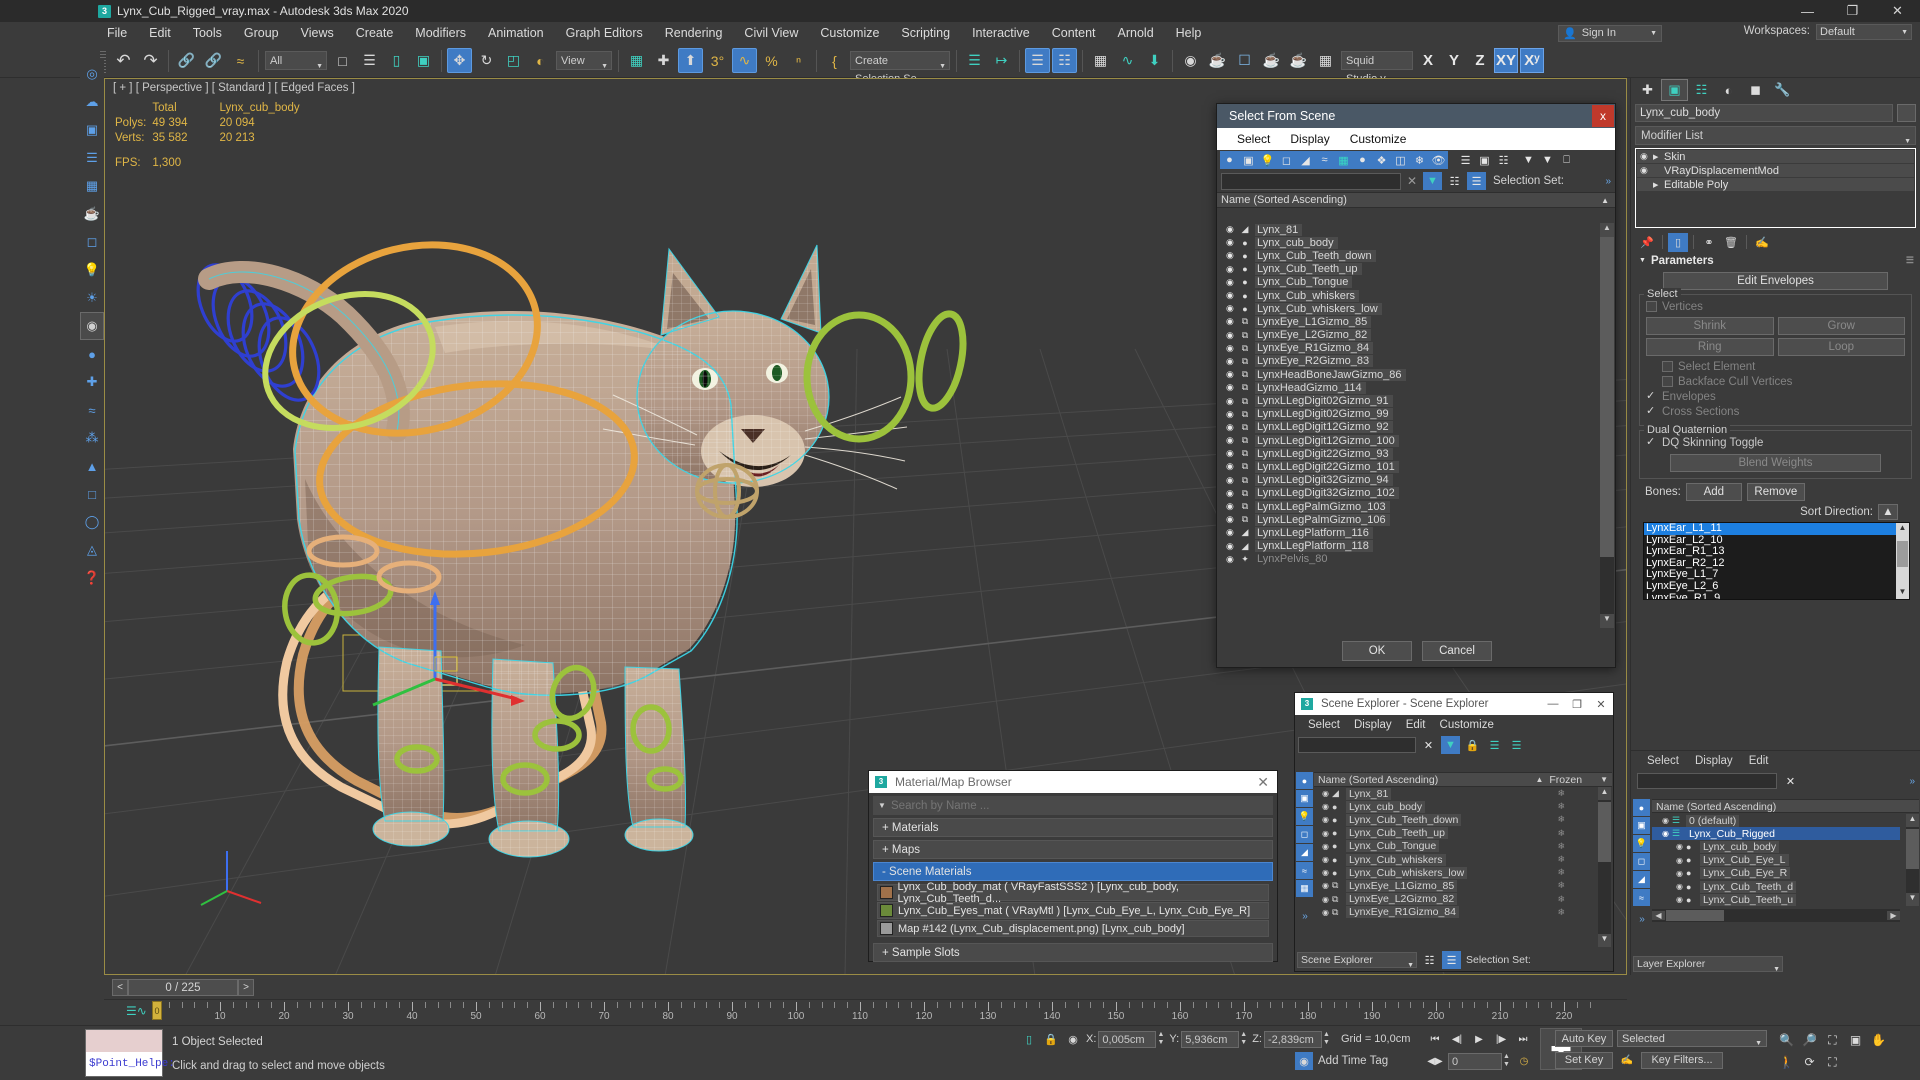 Image resolution: width=1920 pixels, height=1080 pixels. Describe the element at coordinates (1503, 160) in the screenshot. I see `list-columns-icon: ☷` at that location.